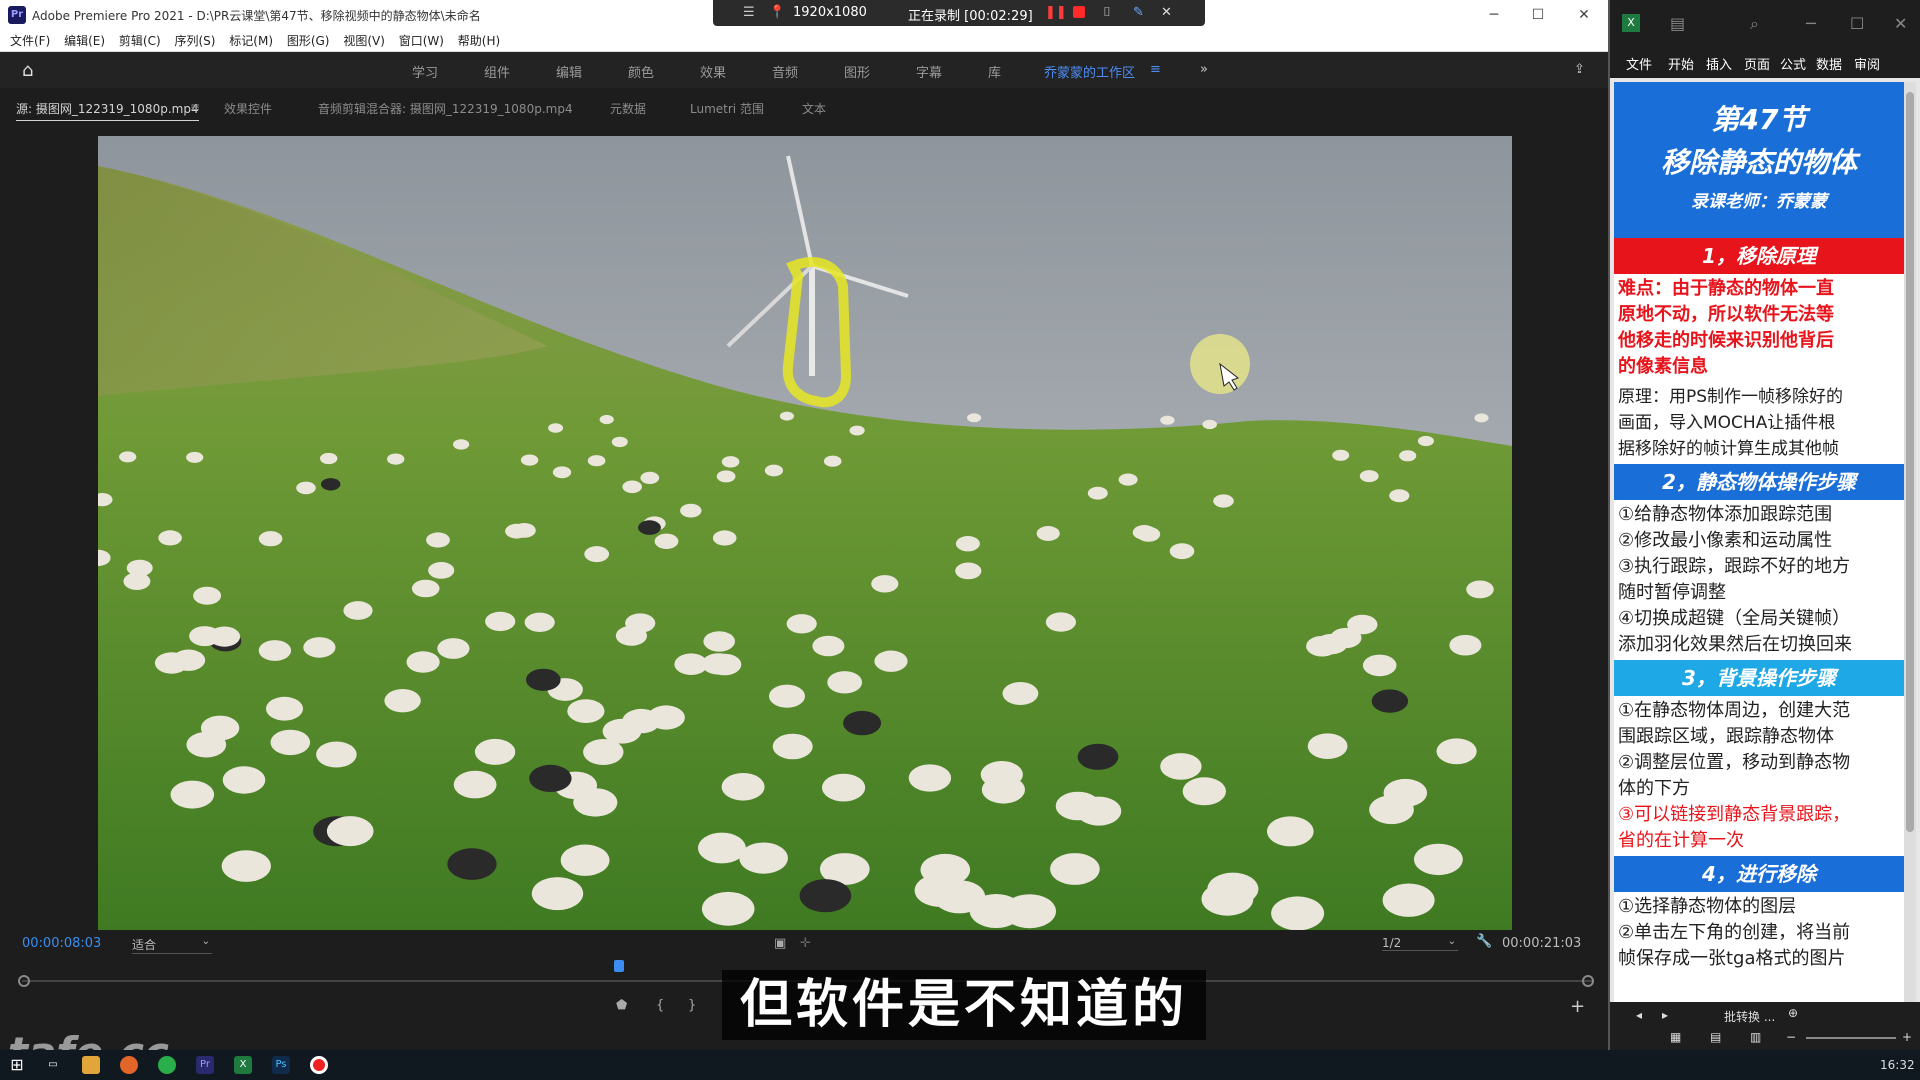 The height and width of the screenshot is (1080, 1920). I want to click on lesson-title: 移除静态的物体, so click(1758, 162).